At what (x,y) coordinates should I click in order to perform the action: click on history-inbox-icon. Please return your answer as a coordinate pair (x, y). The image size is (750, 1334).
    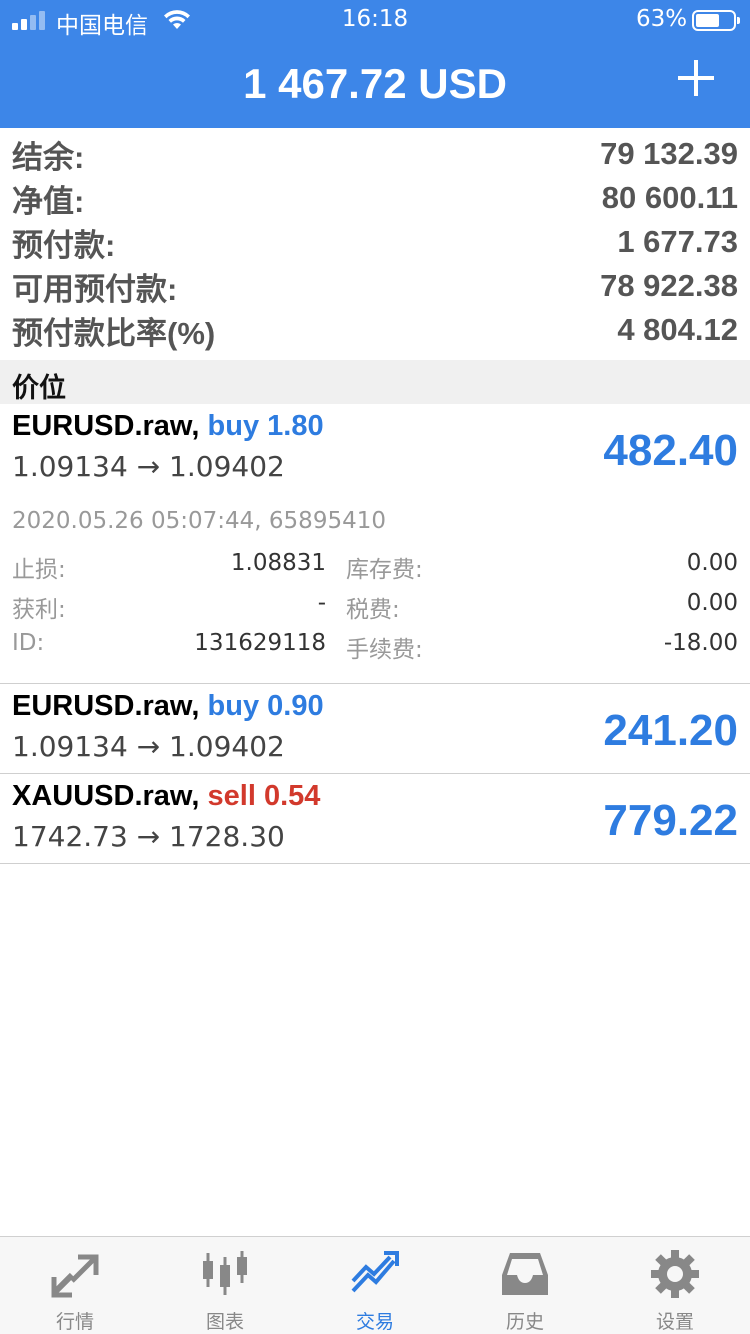
    Looking at the image, I should click on (525, 1274).